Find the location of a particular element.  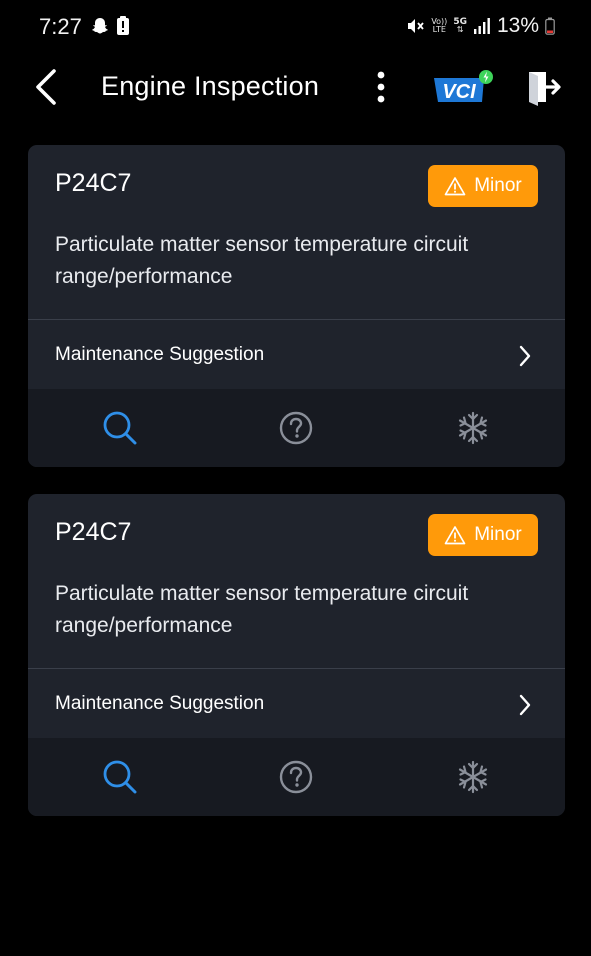

signal-icon is located at coordinates (481, 26).